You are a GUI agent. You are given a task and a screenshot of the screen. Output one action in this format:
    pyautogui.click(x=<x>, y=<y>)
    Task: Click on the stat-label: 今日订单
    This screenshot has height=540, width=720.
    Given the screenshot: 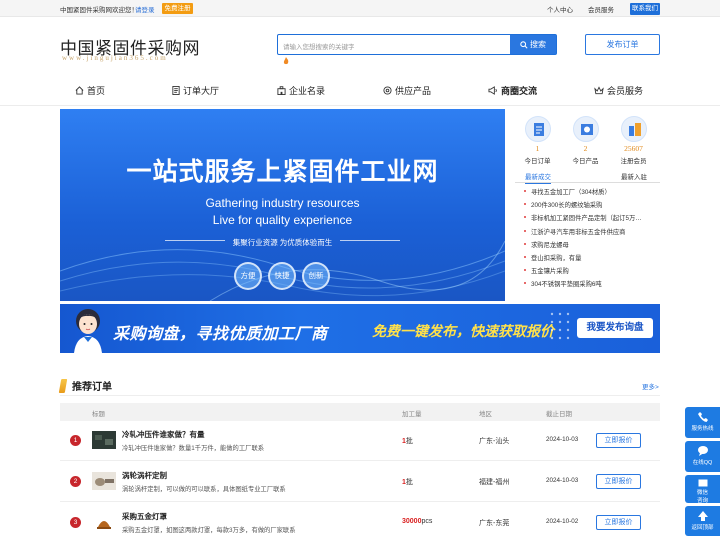 What is the action you would take?
    pyautogui.click(x=537, y=161)
    